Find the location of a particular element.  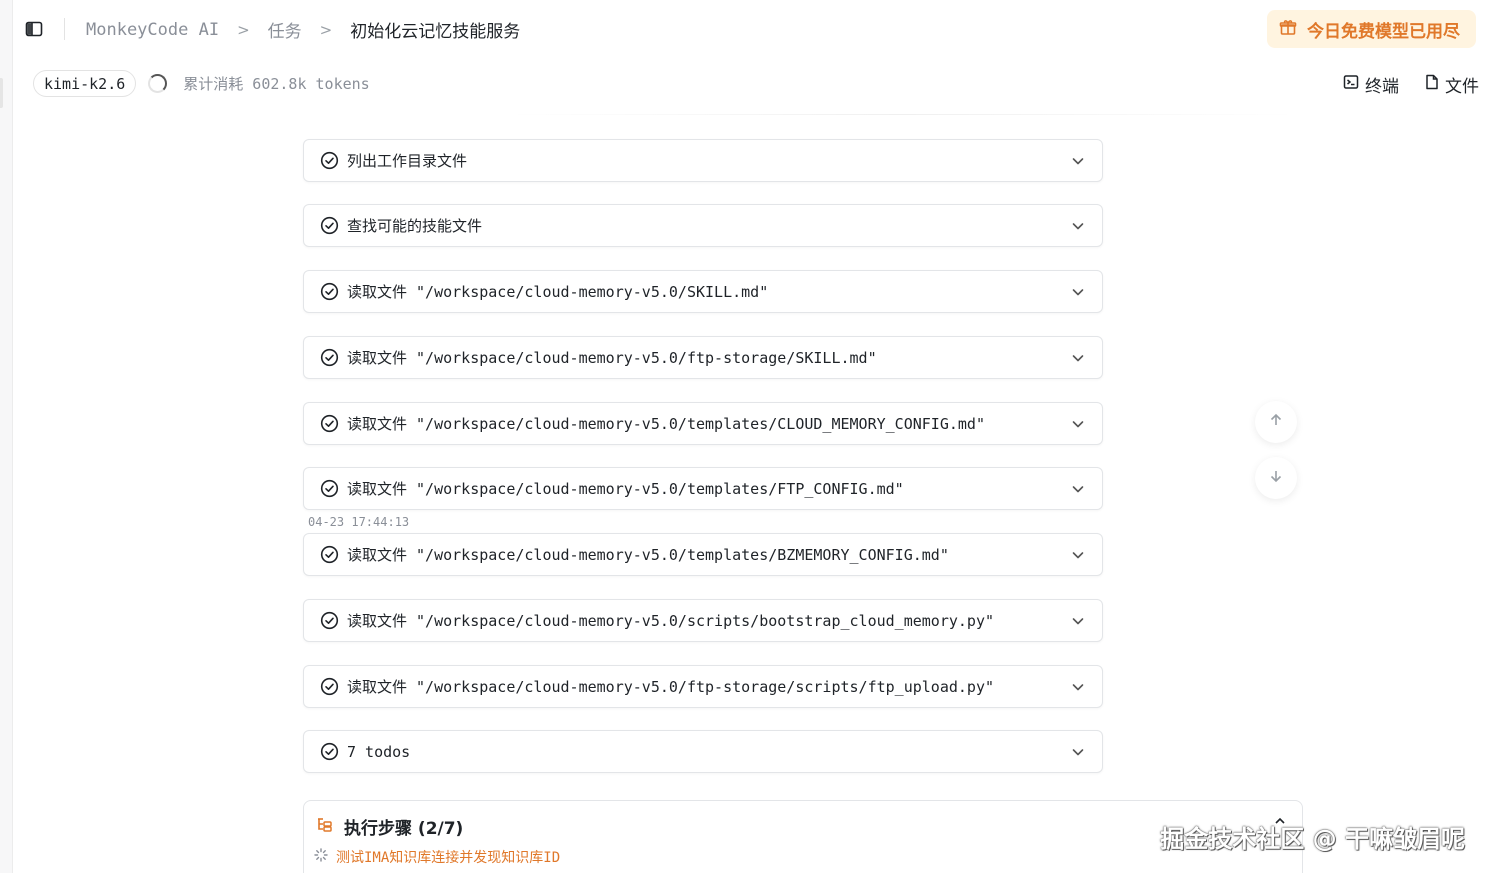

step-label: 查找可能的技能文件 is located at coordinates (415, 226).